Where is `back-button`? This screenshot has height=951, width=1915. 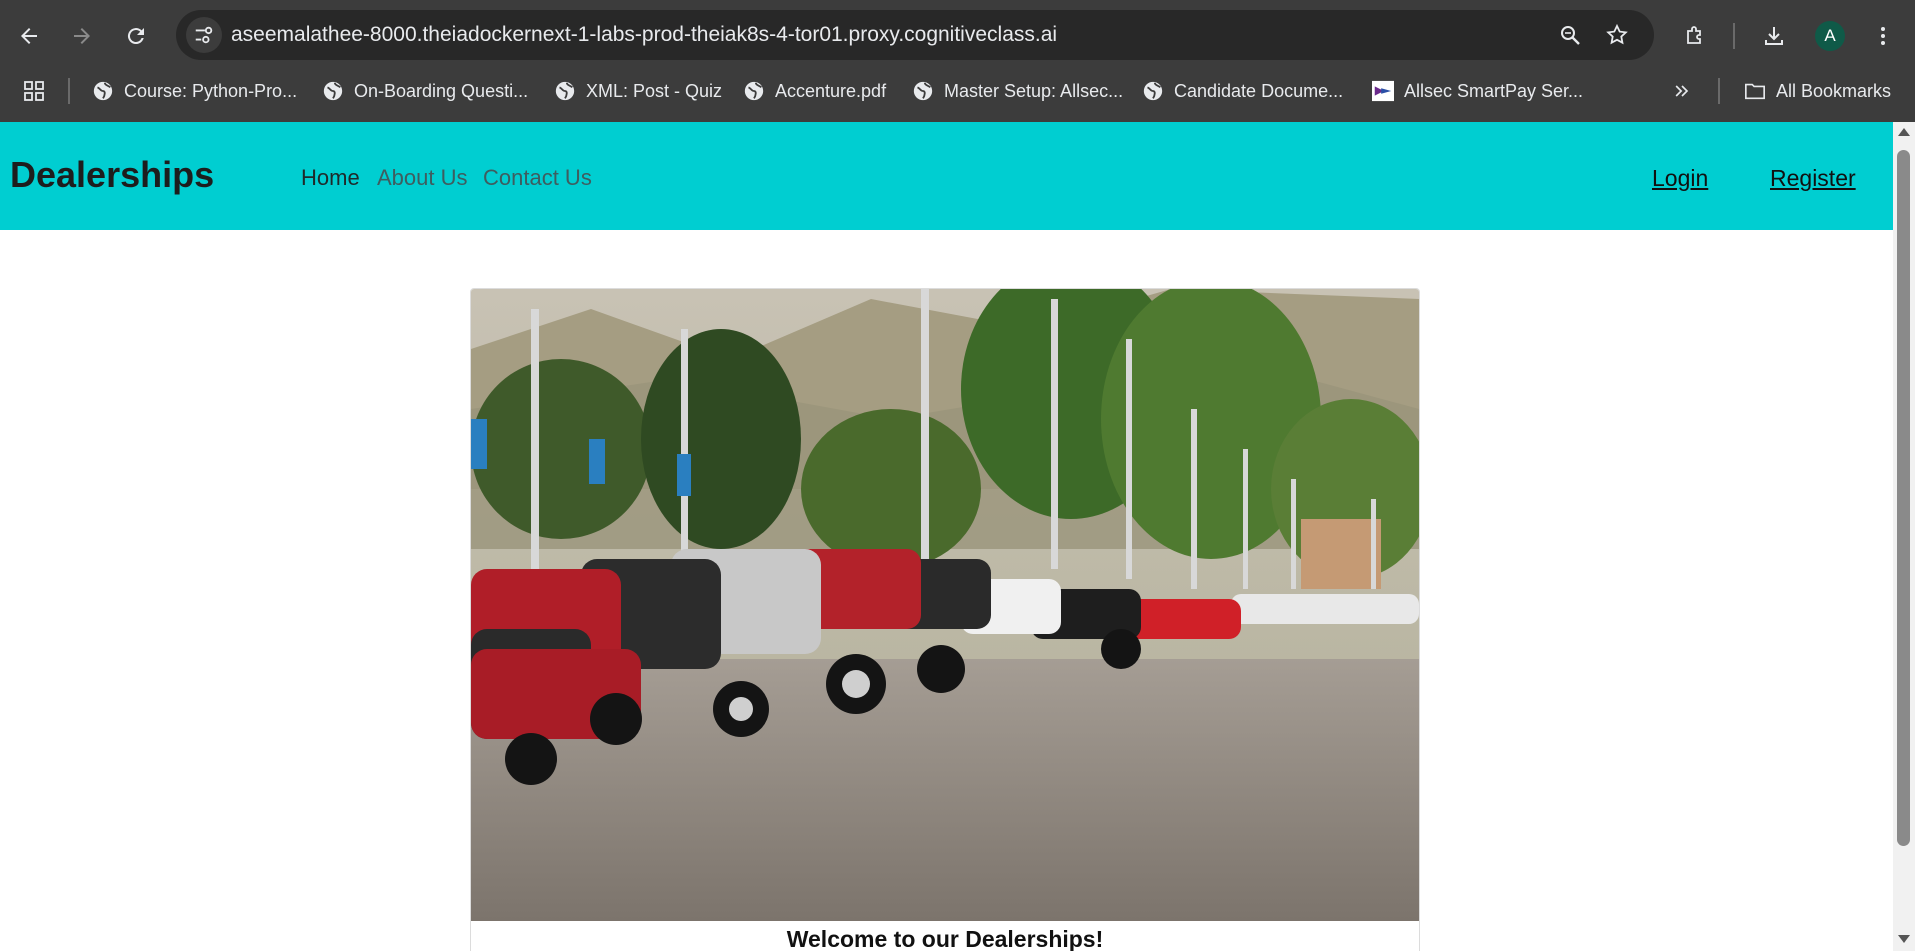 back-button is located at coordinates (29, 36).